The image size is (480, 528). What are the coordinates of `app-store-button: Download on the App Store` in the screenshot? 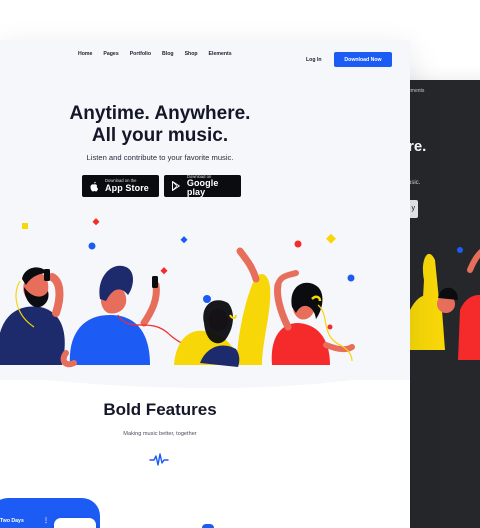 It's located at (120, 186).